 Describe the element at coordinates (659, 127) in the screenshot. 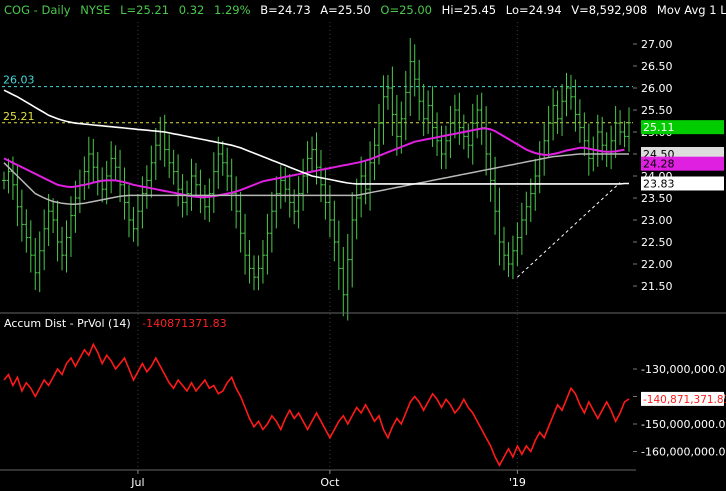

I see `last-value-text: 25.11` at that location.